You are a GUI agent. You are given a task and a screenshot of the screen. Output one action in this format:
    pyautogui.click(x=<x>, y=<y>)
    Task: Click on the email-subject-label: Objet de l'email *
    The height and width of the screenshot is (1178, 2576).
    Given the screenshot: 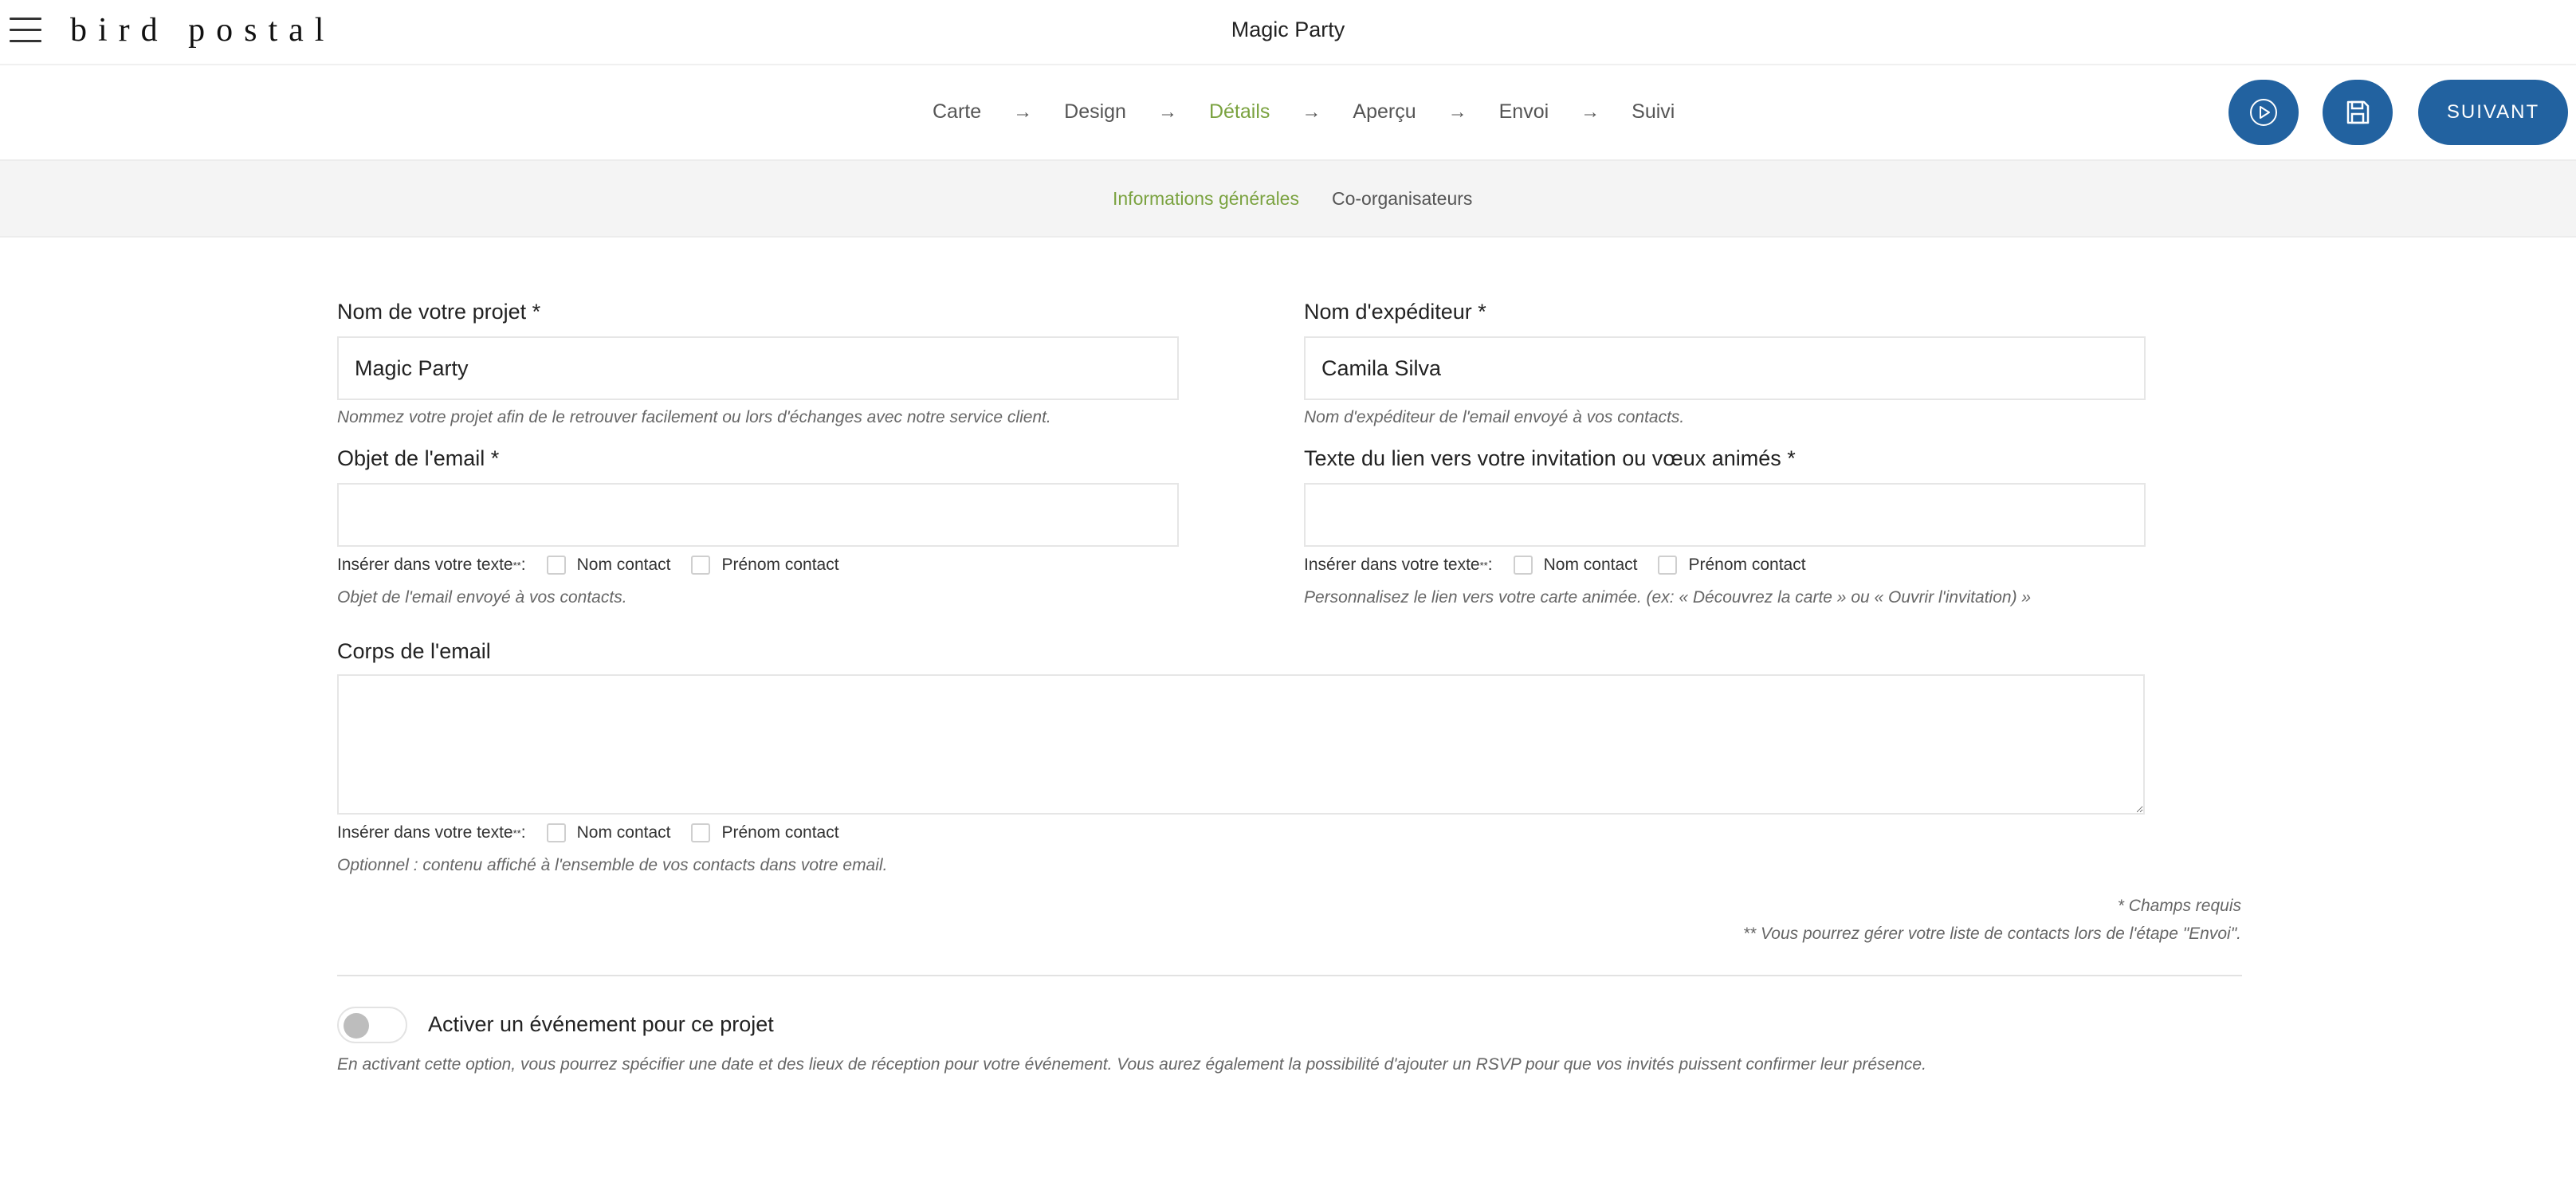 What is the action you would take?
    pyautogui.click(x=418, y=458)
    